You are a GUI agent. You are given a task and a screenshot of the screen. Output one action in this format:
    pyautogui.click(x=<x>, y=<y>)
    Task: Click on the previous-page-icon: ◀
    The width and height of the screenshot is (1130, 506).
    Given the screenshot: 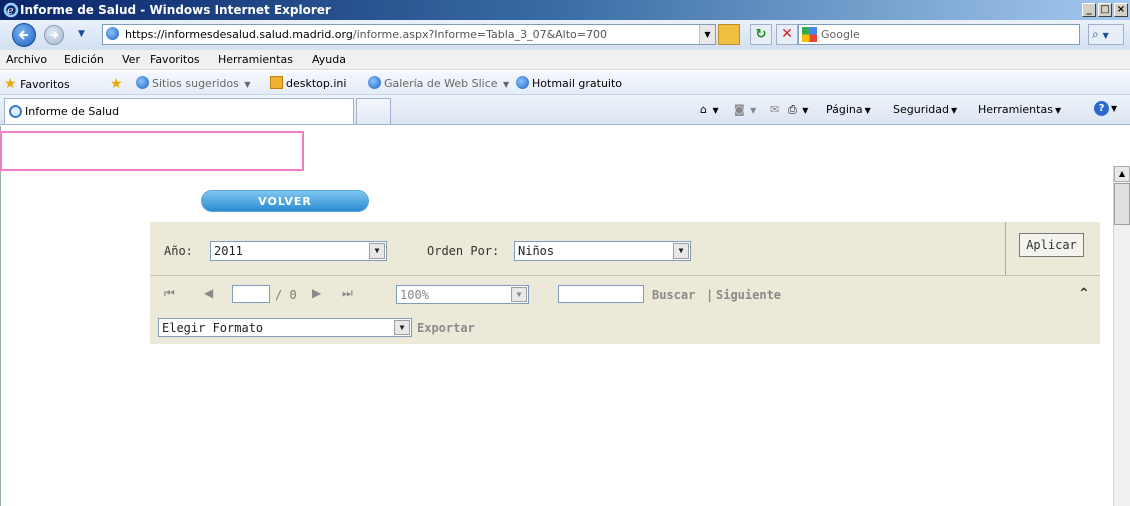 What is the action you would take?
    pyautogui.click(x=208, y=293)
    